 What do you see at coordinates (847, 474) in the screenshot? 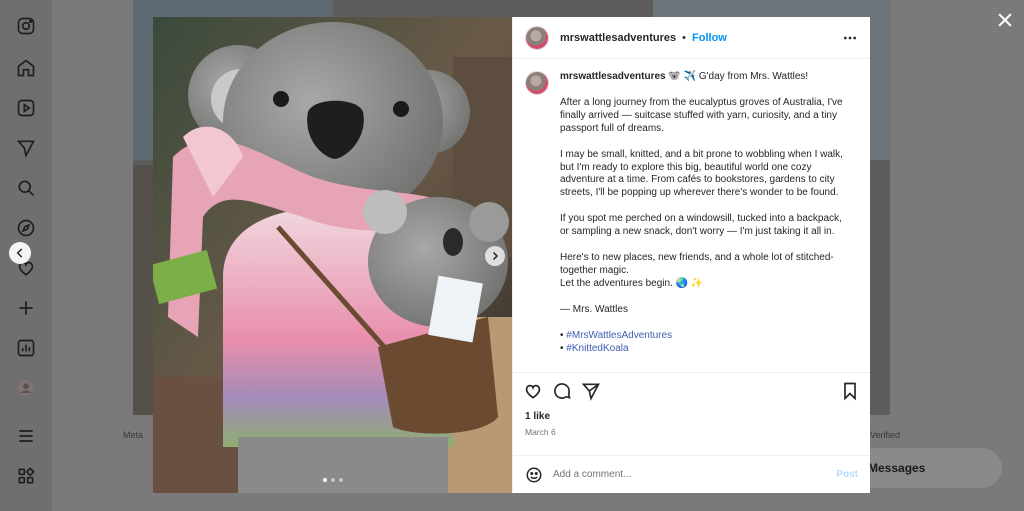
I see `post-comment-button: Post` at bounding box center [847, 474].